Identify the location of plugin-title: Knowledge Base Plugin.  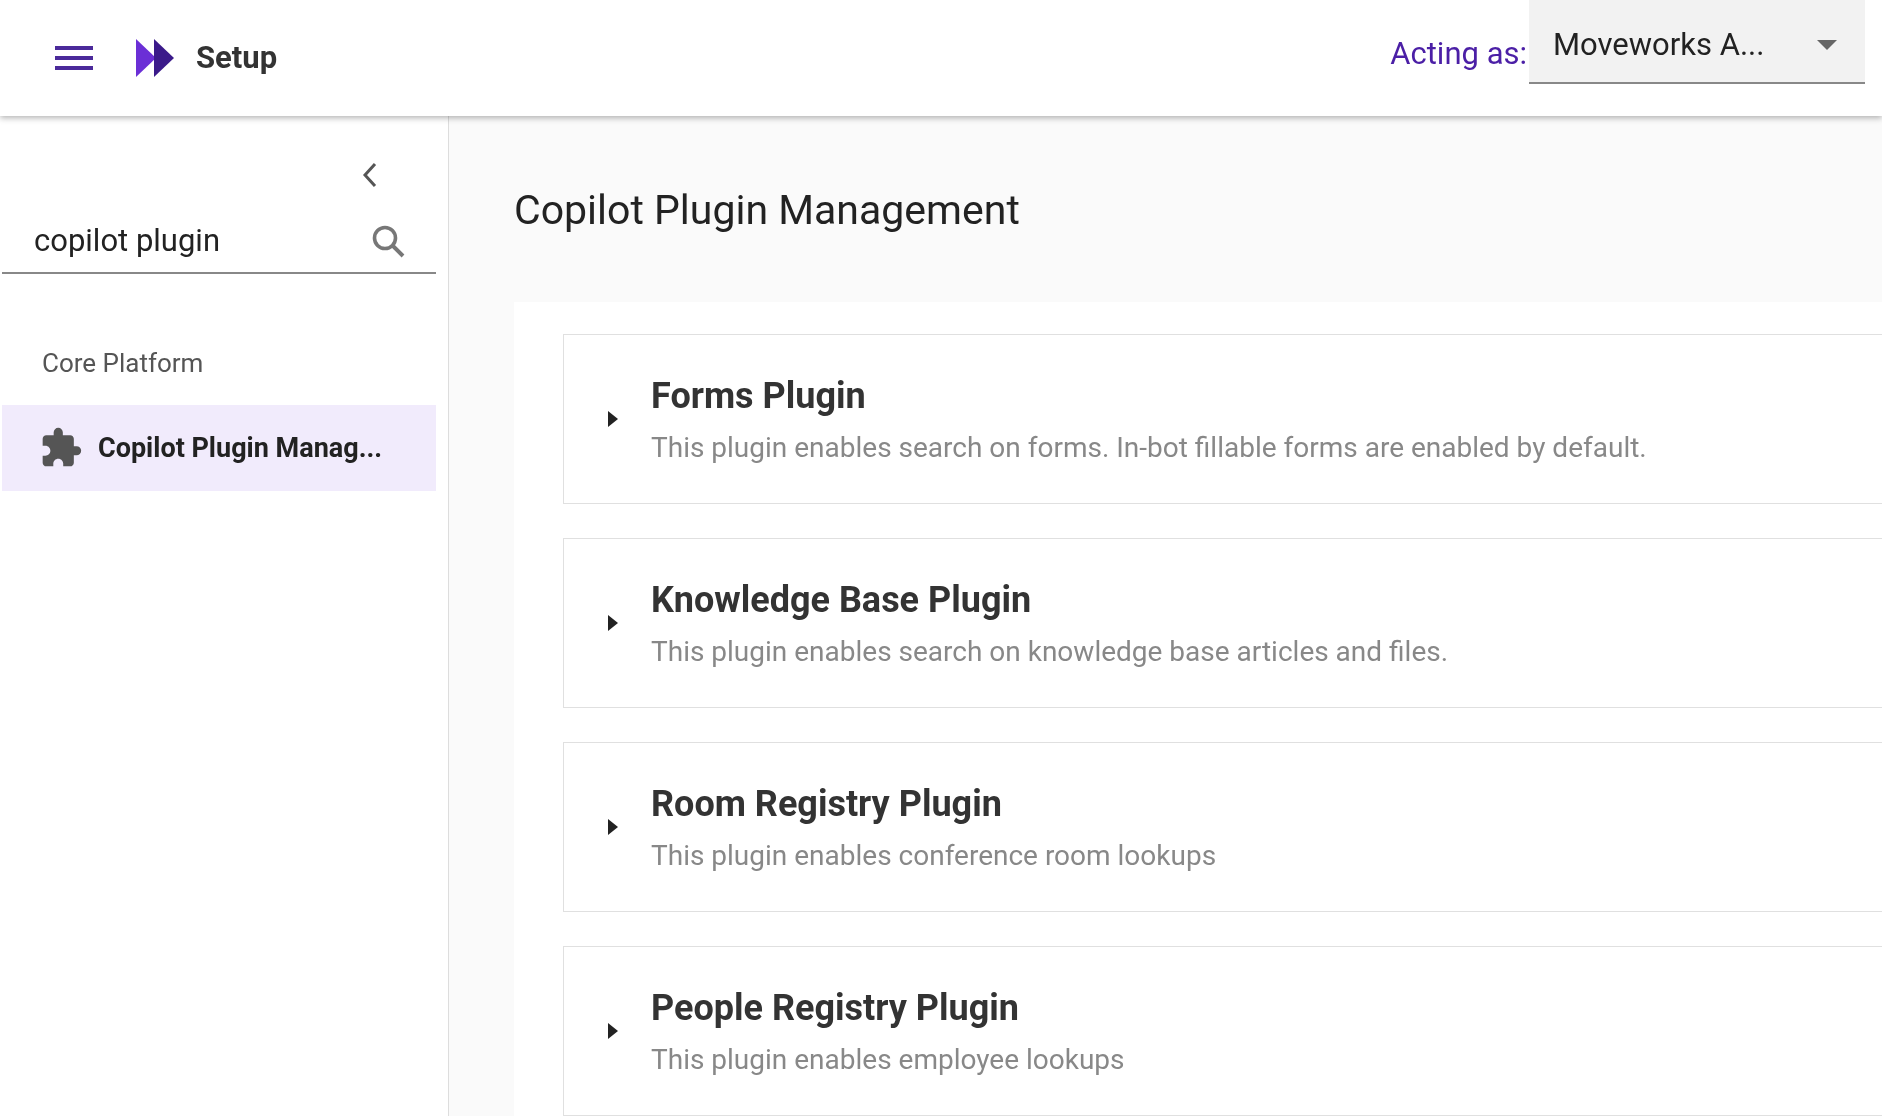
(842, 600).